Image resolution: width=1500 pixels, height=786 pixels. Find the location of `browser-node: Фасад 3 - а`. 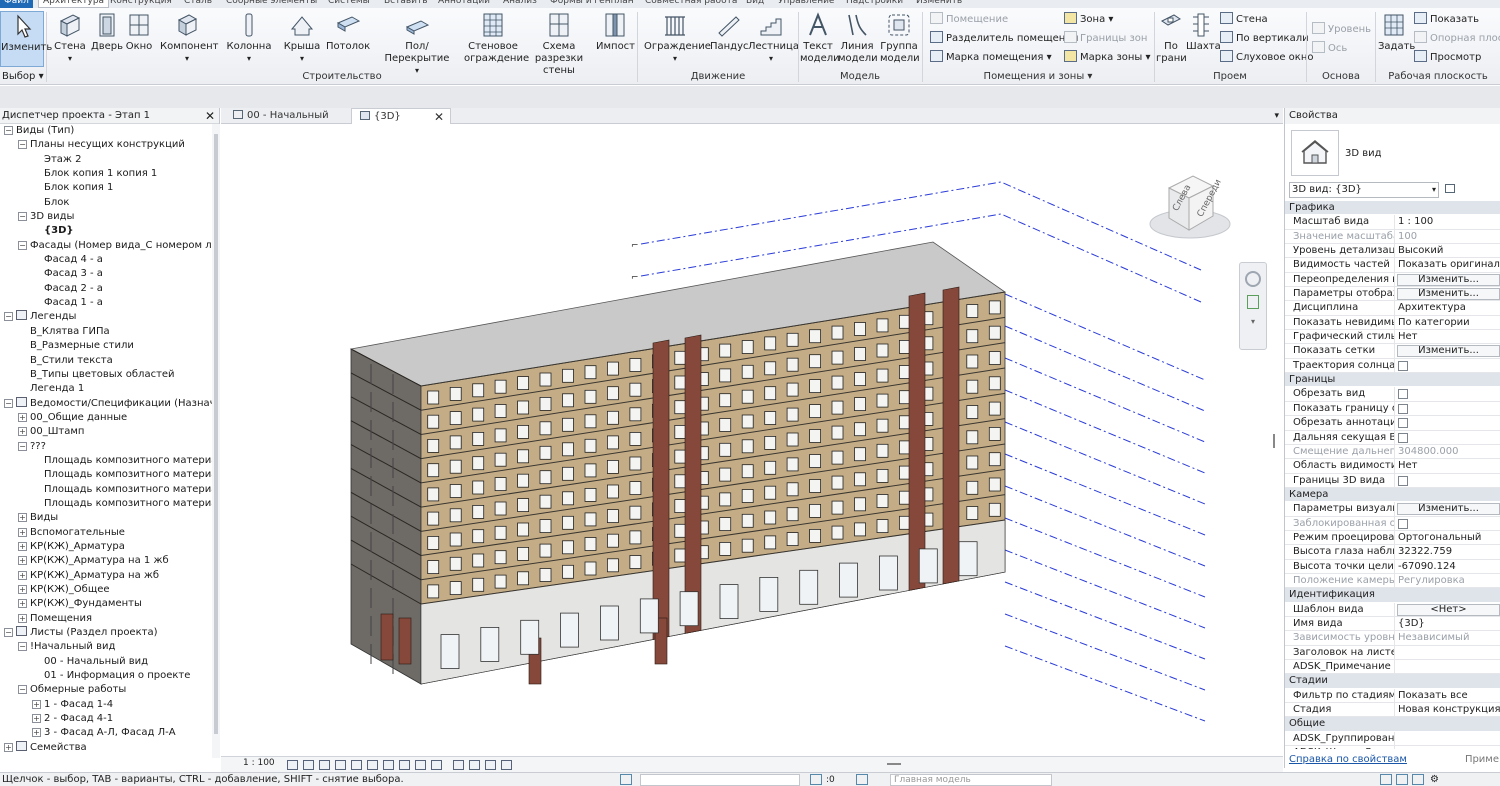

browser-node: Фасад 3 - а is located at coordinates (106, 274).